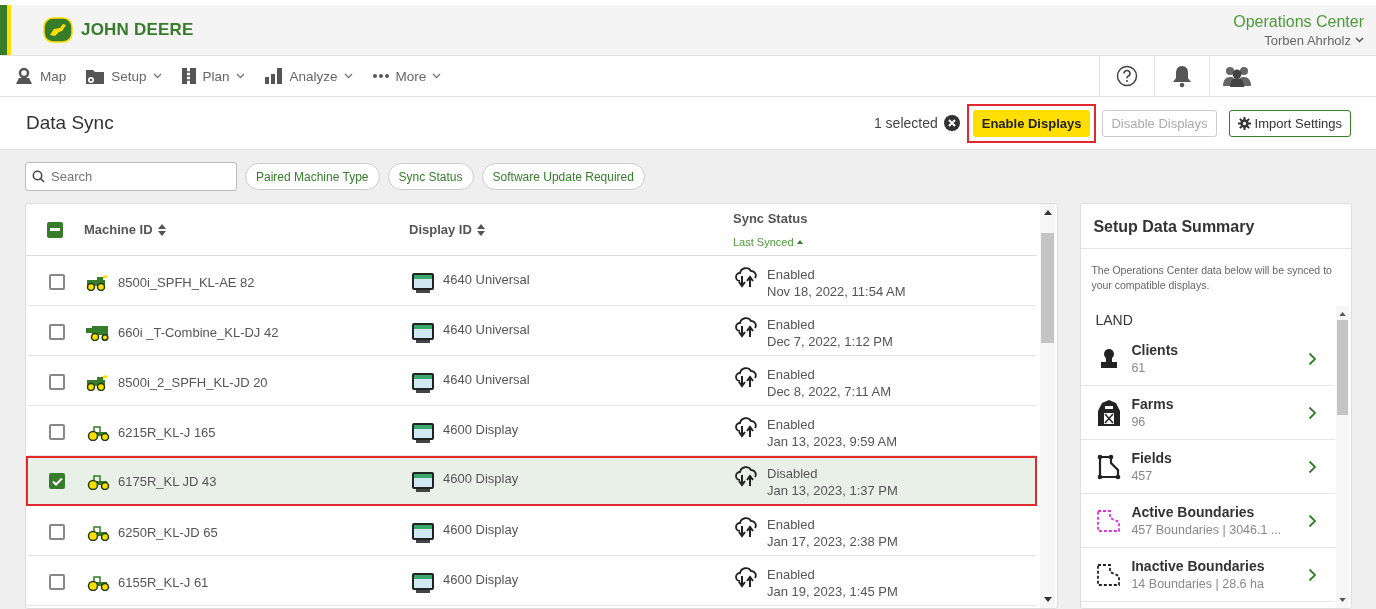 Image resolution: width=1376 pixels, height=609 pixels. What do you see at coordinates (193, 382) in the screenshot?
I see `machine-id: 8500i_2_SPFH_KL-JD 20` at bounding box center [193, 382].